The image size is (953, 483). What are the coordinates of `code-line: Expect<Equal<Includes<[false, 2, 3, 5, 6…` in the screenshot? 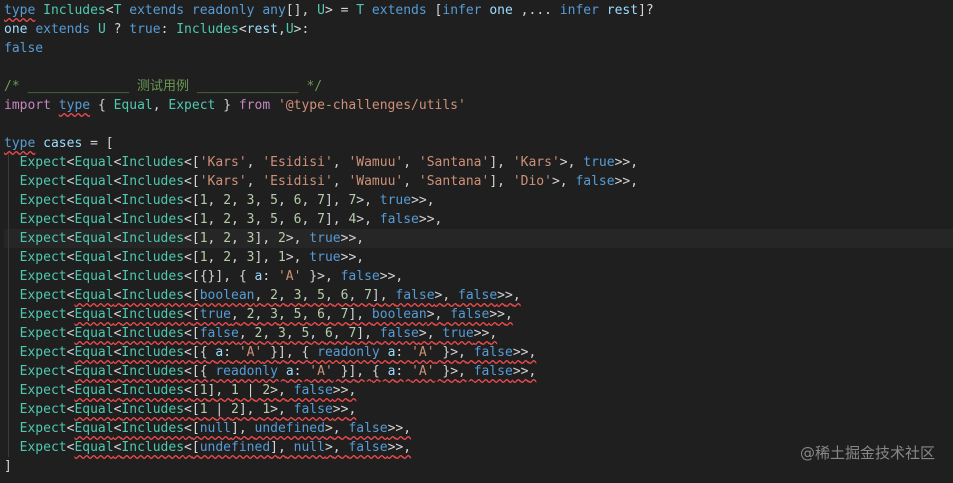 It's located at (478, 333).